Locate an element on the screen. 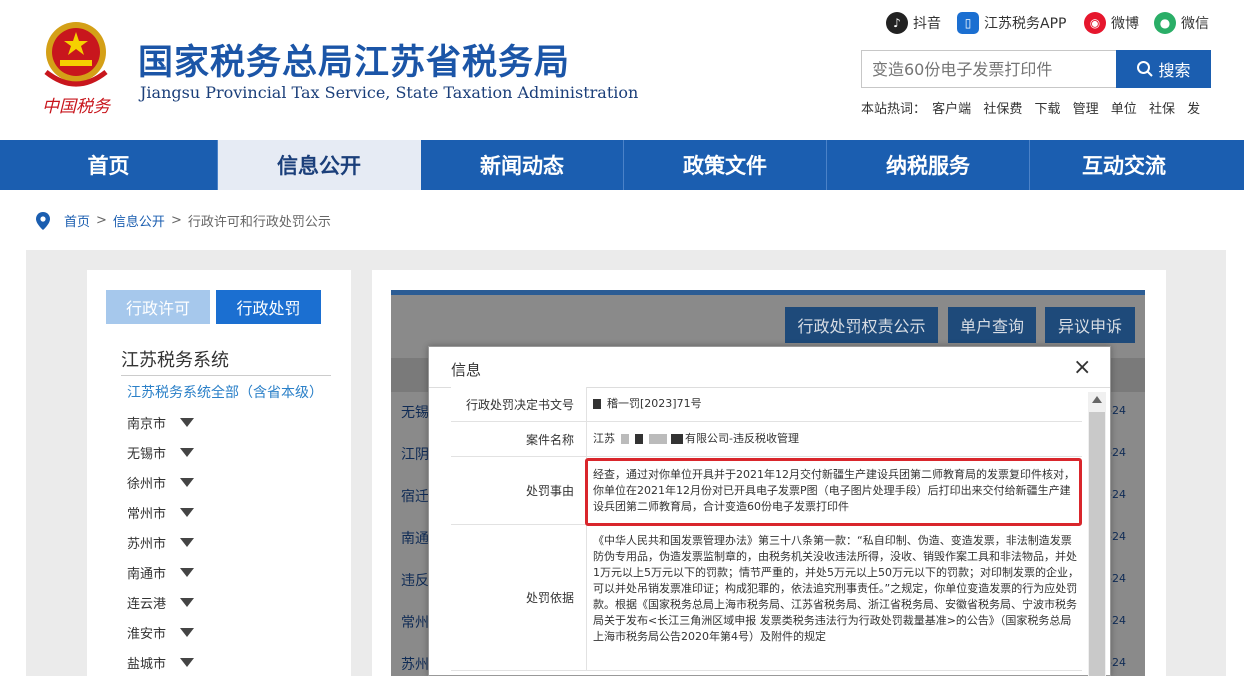  sidebar-city-item: 苏州市 is located at coordinates (161, 542).